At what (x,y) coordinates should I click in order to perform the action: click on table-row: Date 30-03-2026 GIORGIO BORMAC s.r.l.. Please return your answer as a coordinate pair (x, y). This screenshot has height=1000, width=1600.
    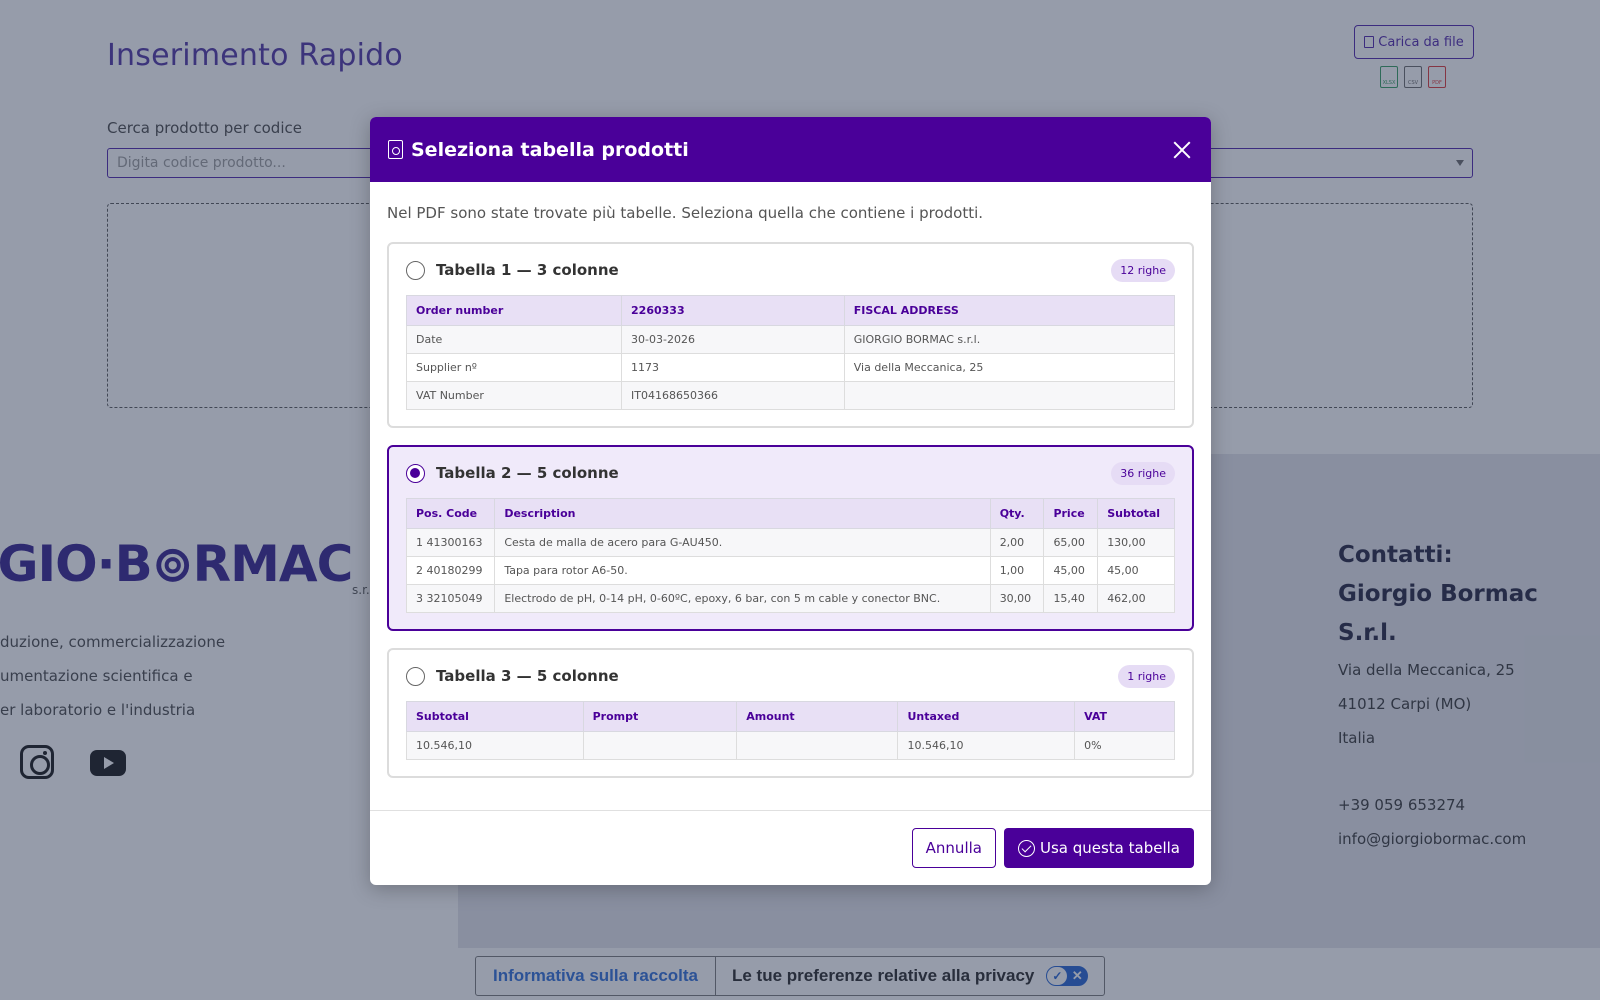
    Looking at the image, I should click on (790, 339).